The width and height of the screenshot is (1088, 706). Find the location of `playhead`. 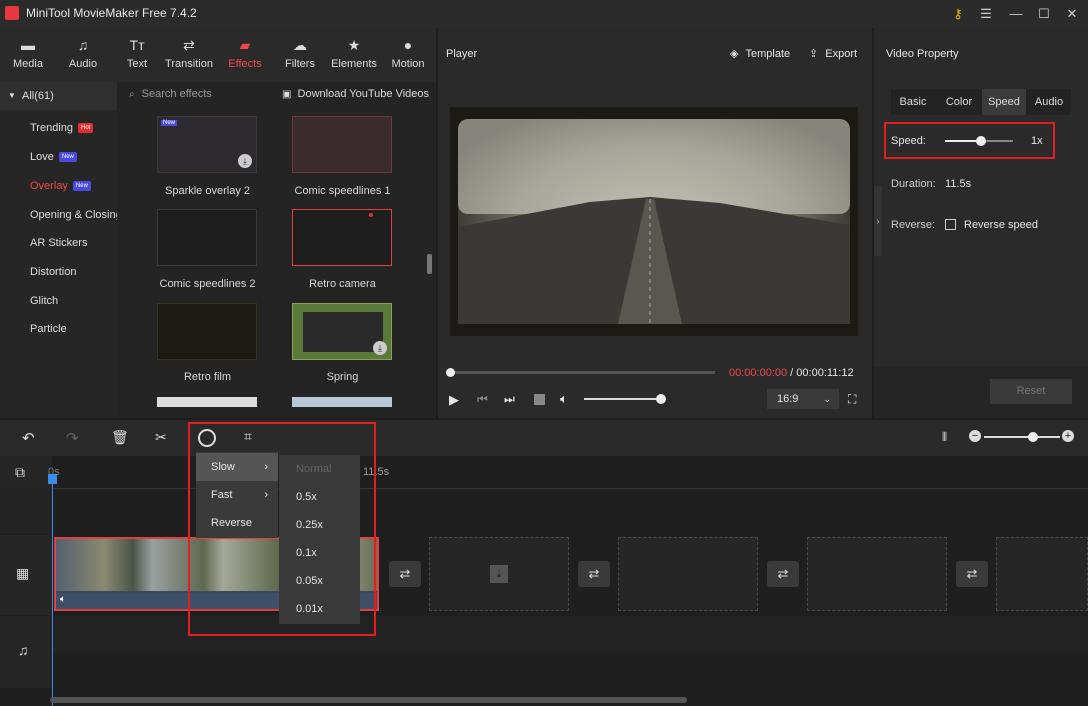

playhead is located at coordinates (52, 590).